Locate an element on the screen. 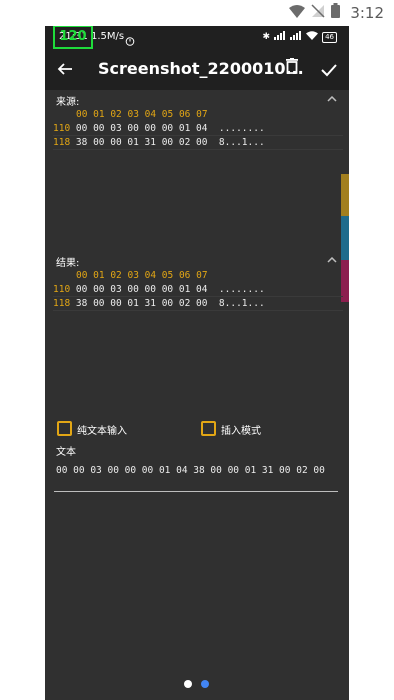  alarm-icon is located at coordinates (130, 40).